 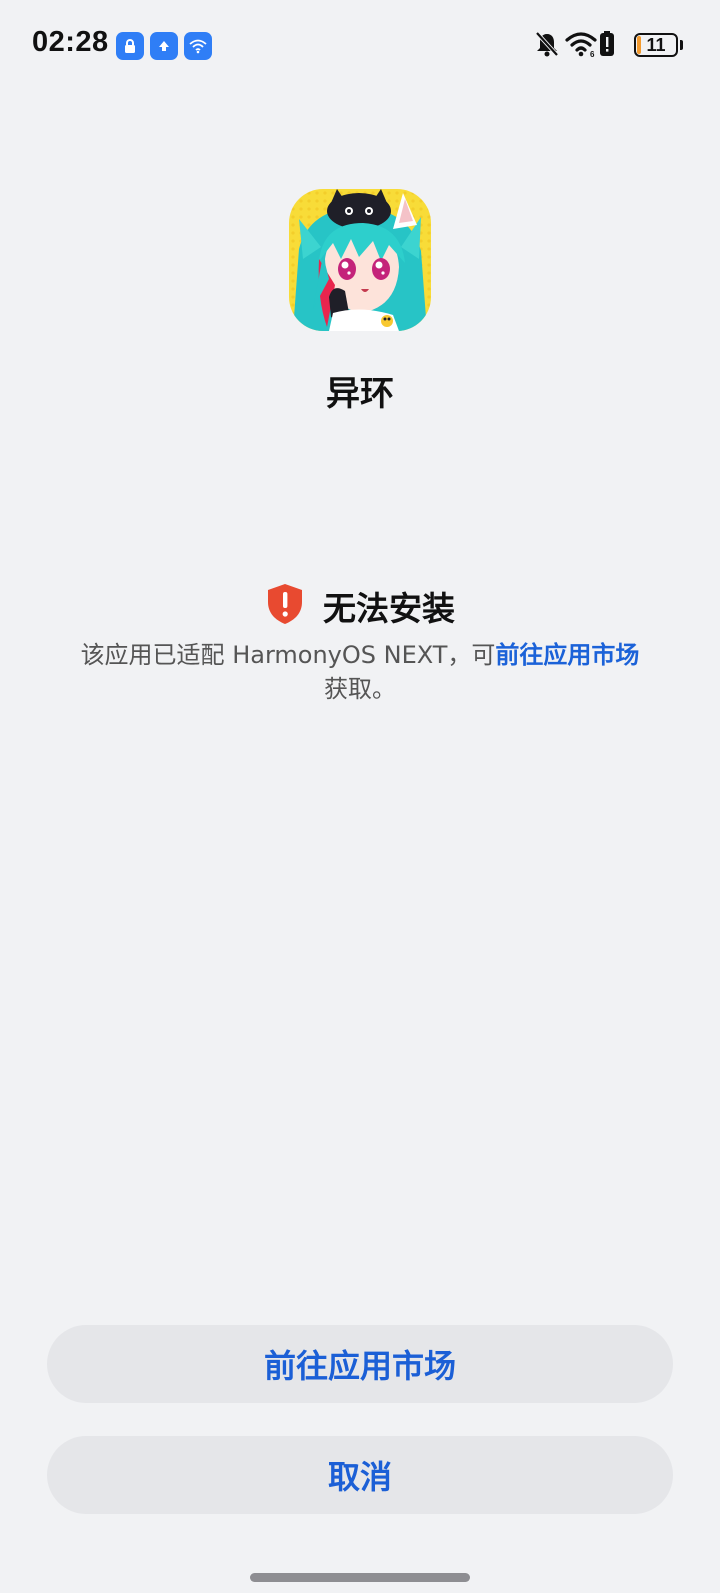 I want to click on home-indicator, so click(x=360, y=1577).